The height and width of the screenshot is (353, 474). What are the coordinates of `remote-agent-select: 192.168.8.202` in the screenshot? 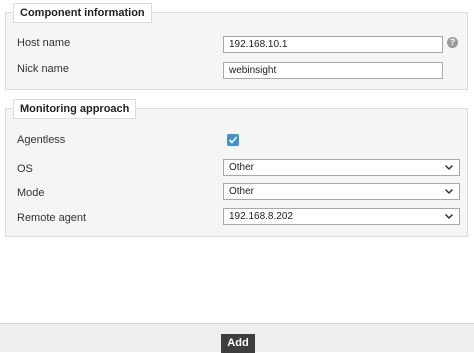 It's located at (341, 216).